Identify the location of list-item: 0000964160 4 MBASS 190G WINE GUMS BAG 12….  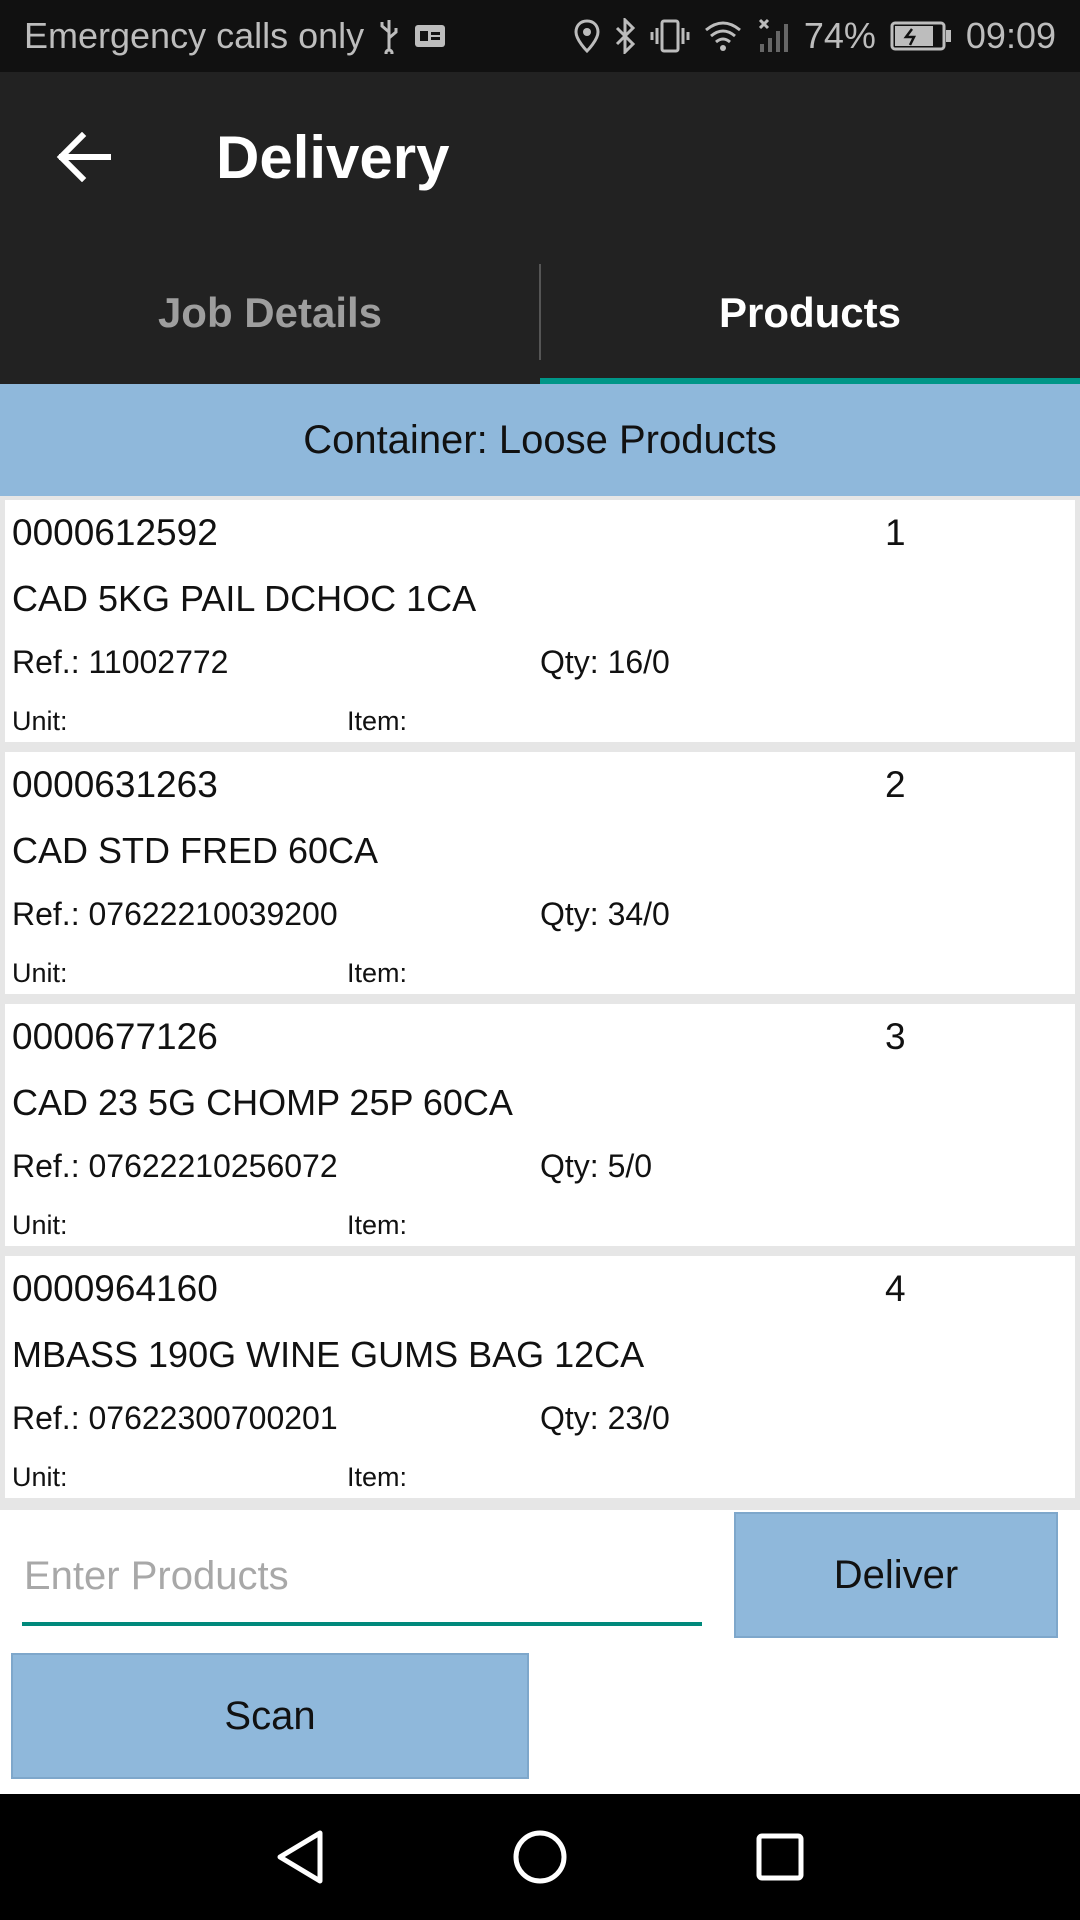
(540, 1377).